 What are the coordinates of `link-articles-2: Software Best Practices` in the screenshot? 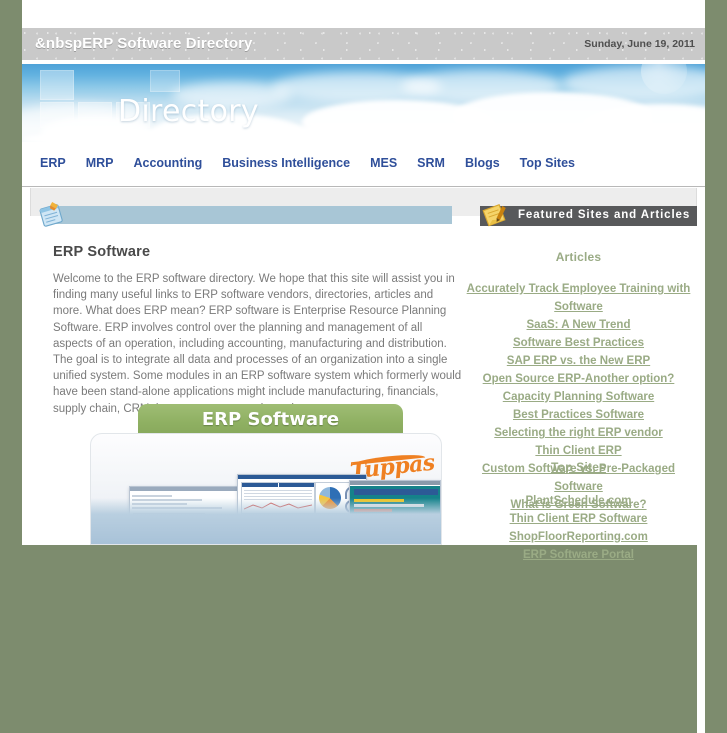 It's located at (578, 343).